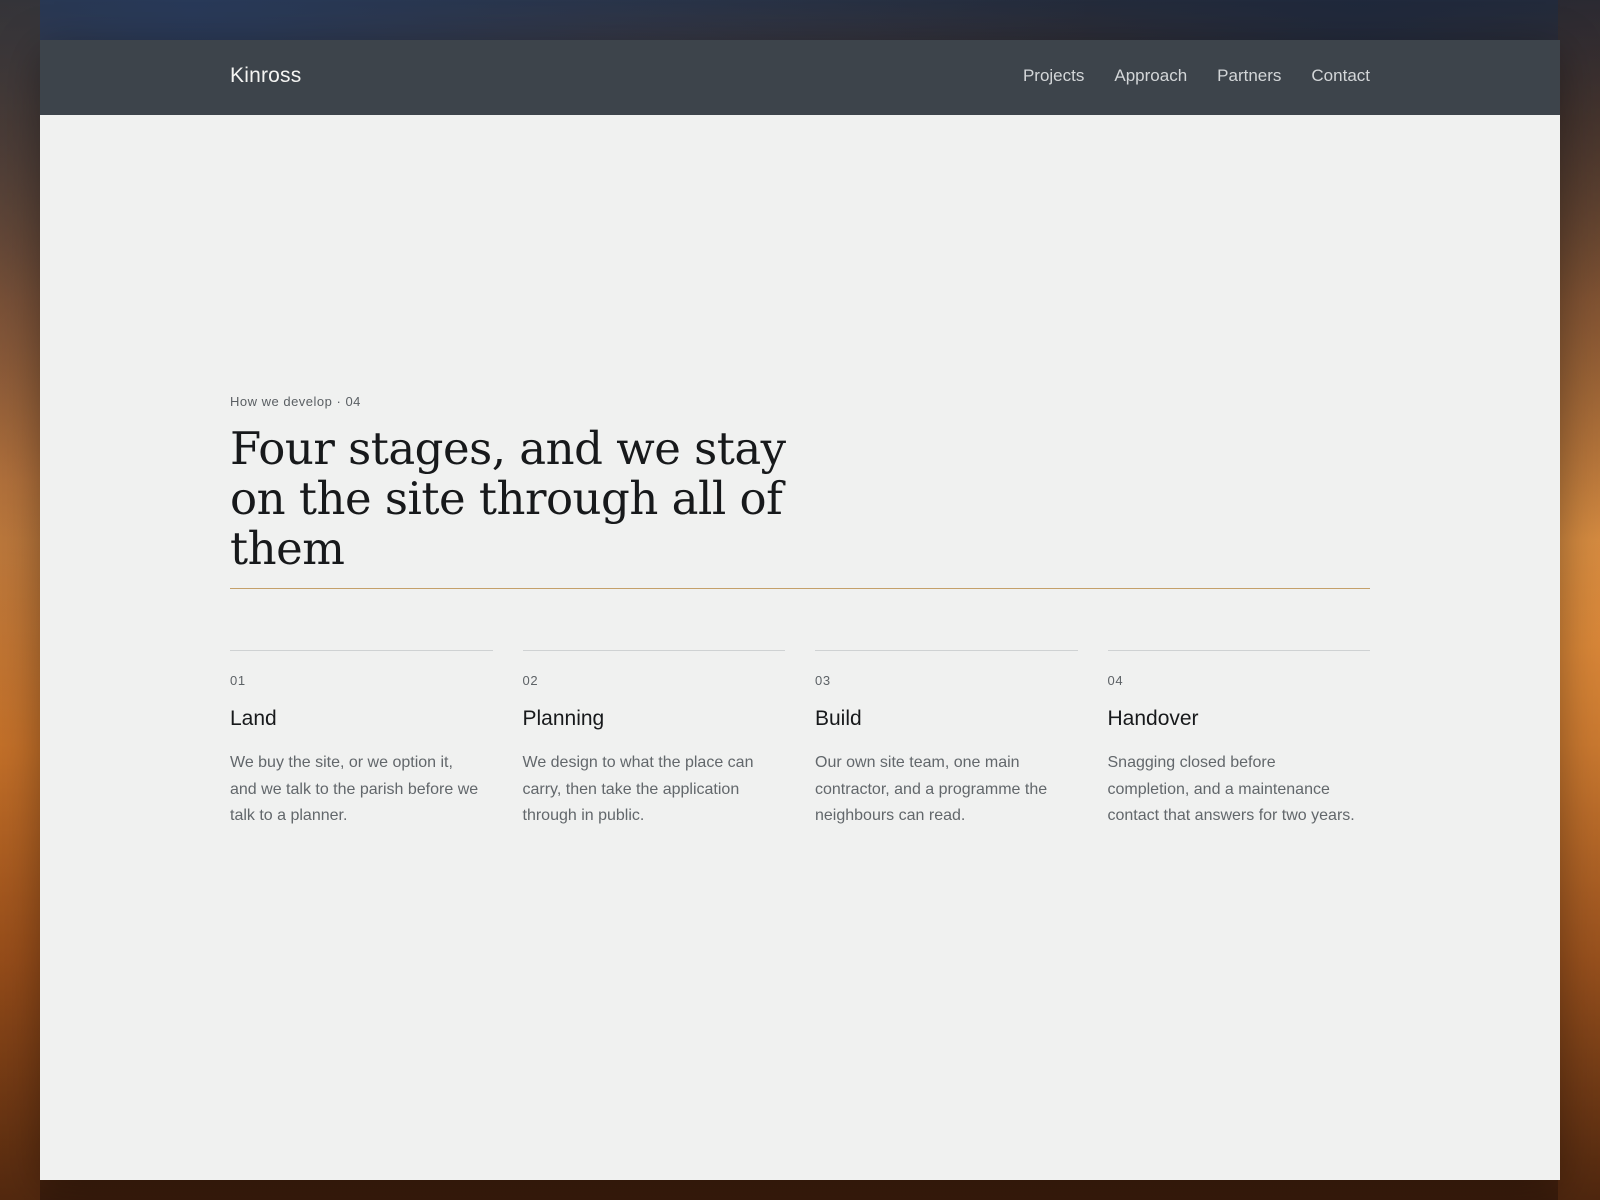  I want to click on nav-link-partners: Partners, so click(1249, 76).